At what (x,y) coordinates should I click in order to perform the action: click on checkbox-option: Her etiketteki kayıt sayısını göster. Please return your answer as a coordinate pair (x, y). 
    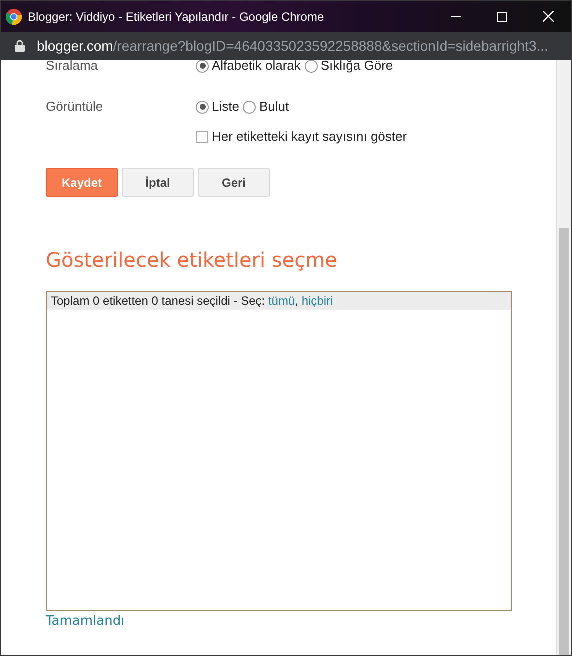
    Looking at the image, I should click on (302, 137).